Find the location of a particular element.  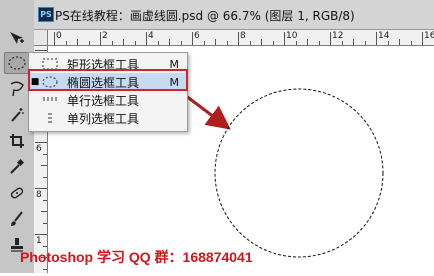

menu-item-single-row-marquee: 单行选框工具 is located at coordinates (108, 100).